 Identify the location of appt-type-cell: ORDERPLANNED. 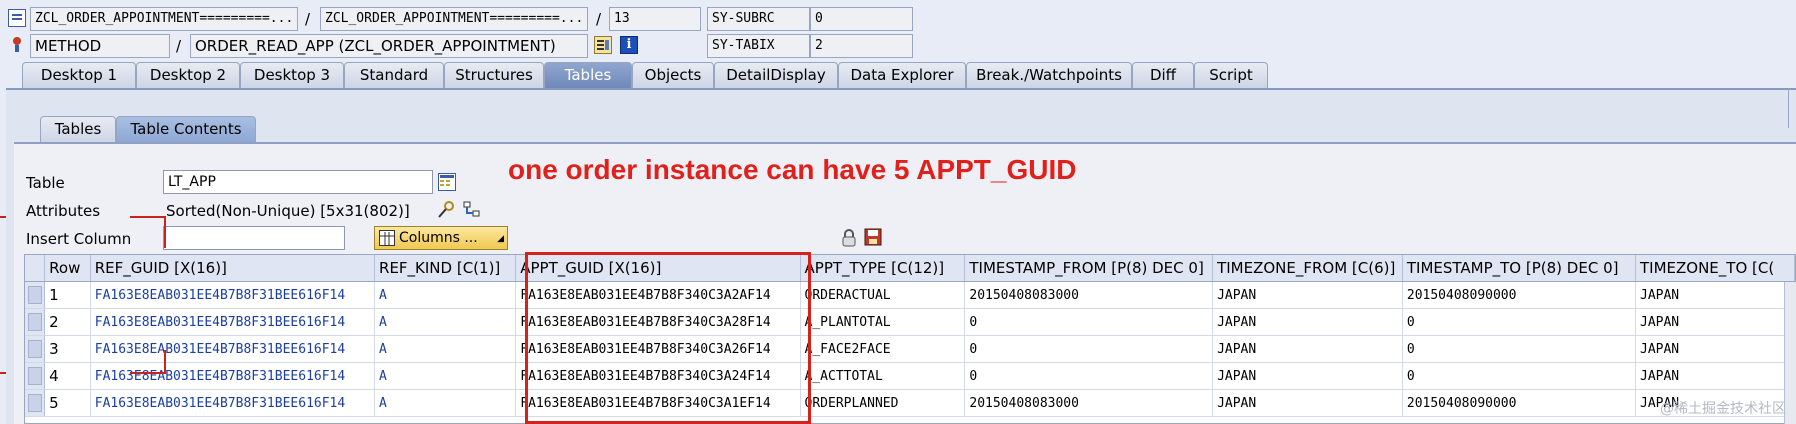
(883, 403).